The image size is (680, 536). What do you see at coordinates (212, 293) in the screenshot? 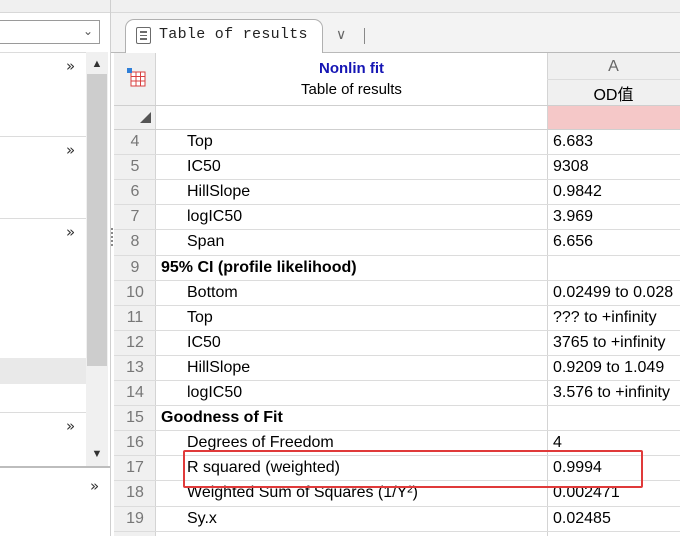
I see `row-label: Bottom` at bounding box center [212, 293].